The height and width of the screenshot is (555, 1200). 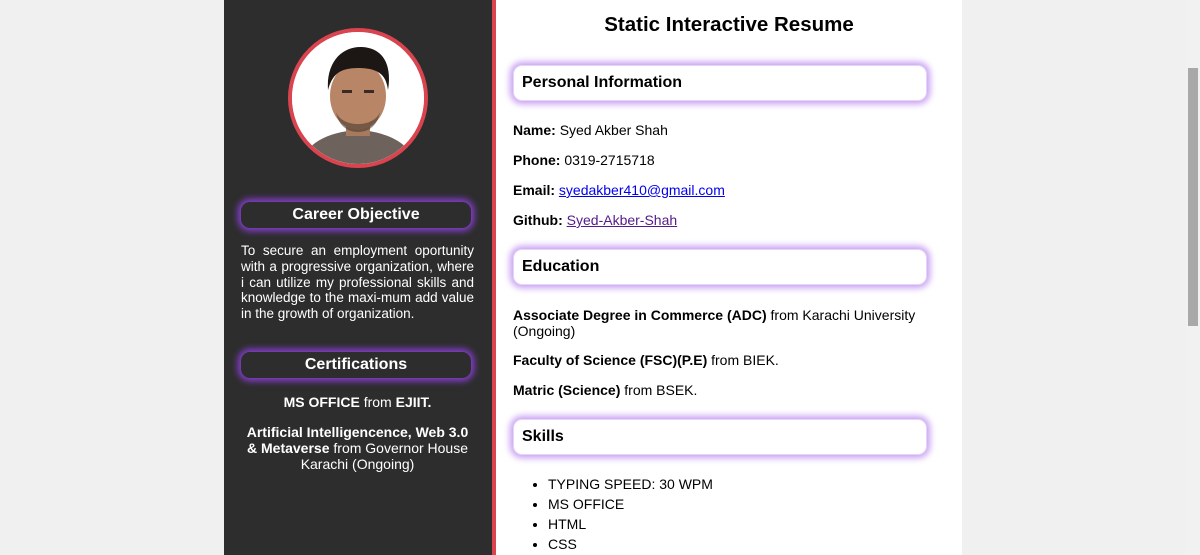 What do you see at coordinates (610, 360) in the screenshot?
I see `degree-name: Faculty of Science (FSC)(P.E)` at bounding box center [610, 360].